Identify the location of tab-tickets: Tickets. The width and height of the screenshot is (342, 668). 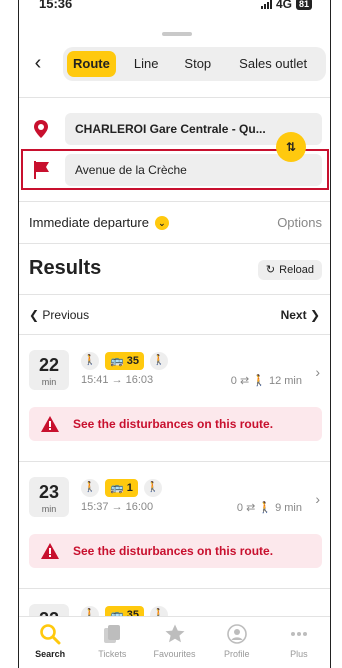
(112, 642).